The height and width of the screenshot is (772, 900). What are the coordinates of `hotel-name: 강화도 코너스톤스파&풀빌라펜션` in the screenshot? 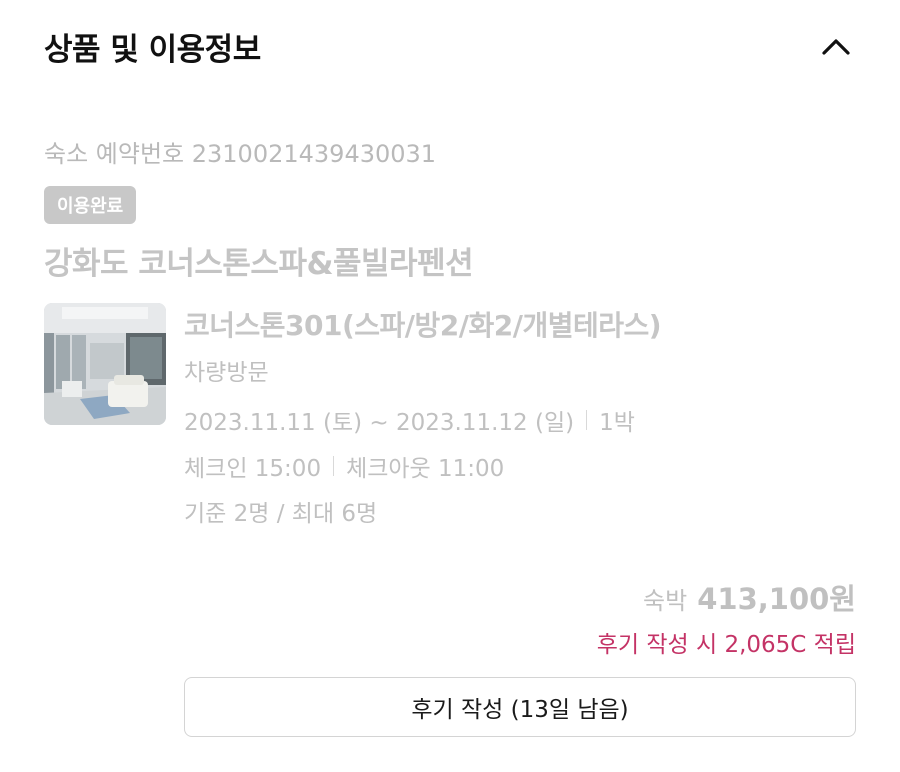 It's located at (259, 264).